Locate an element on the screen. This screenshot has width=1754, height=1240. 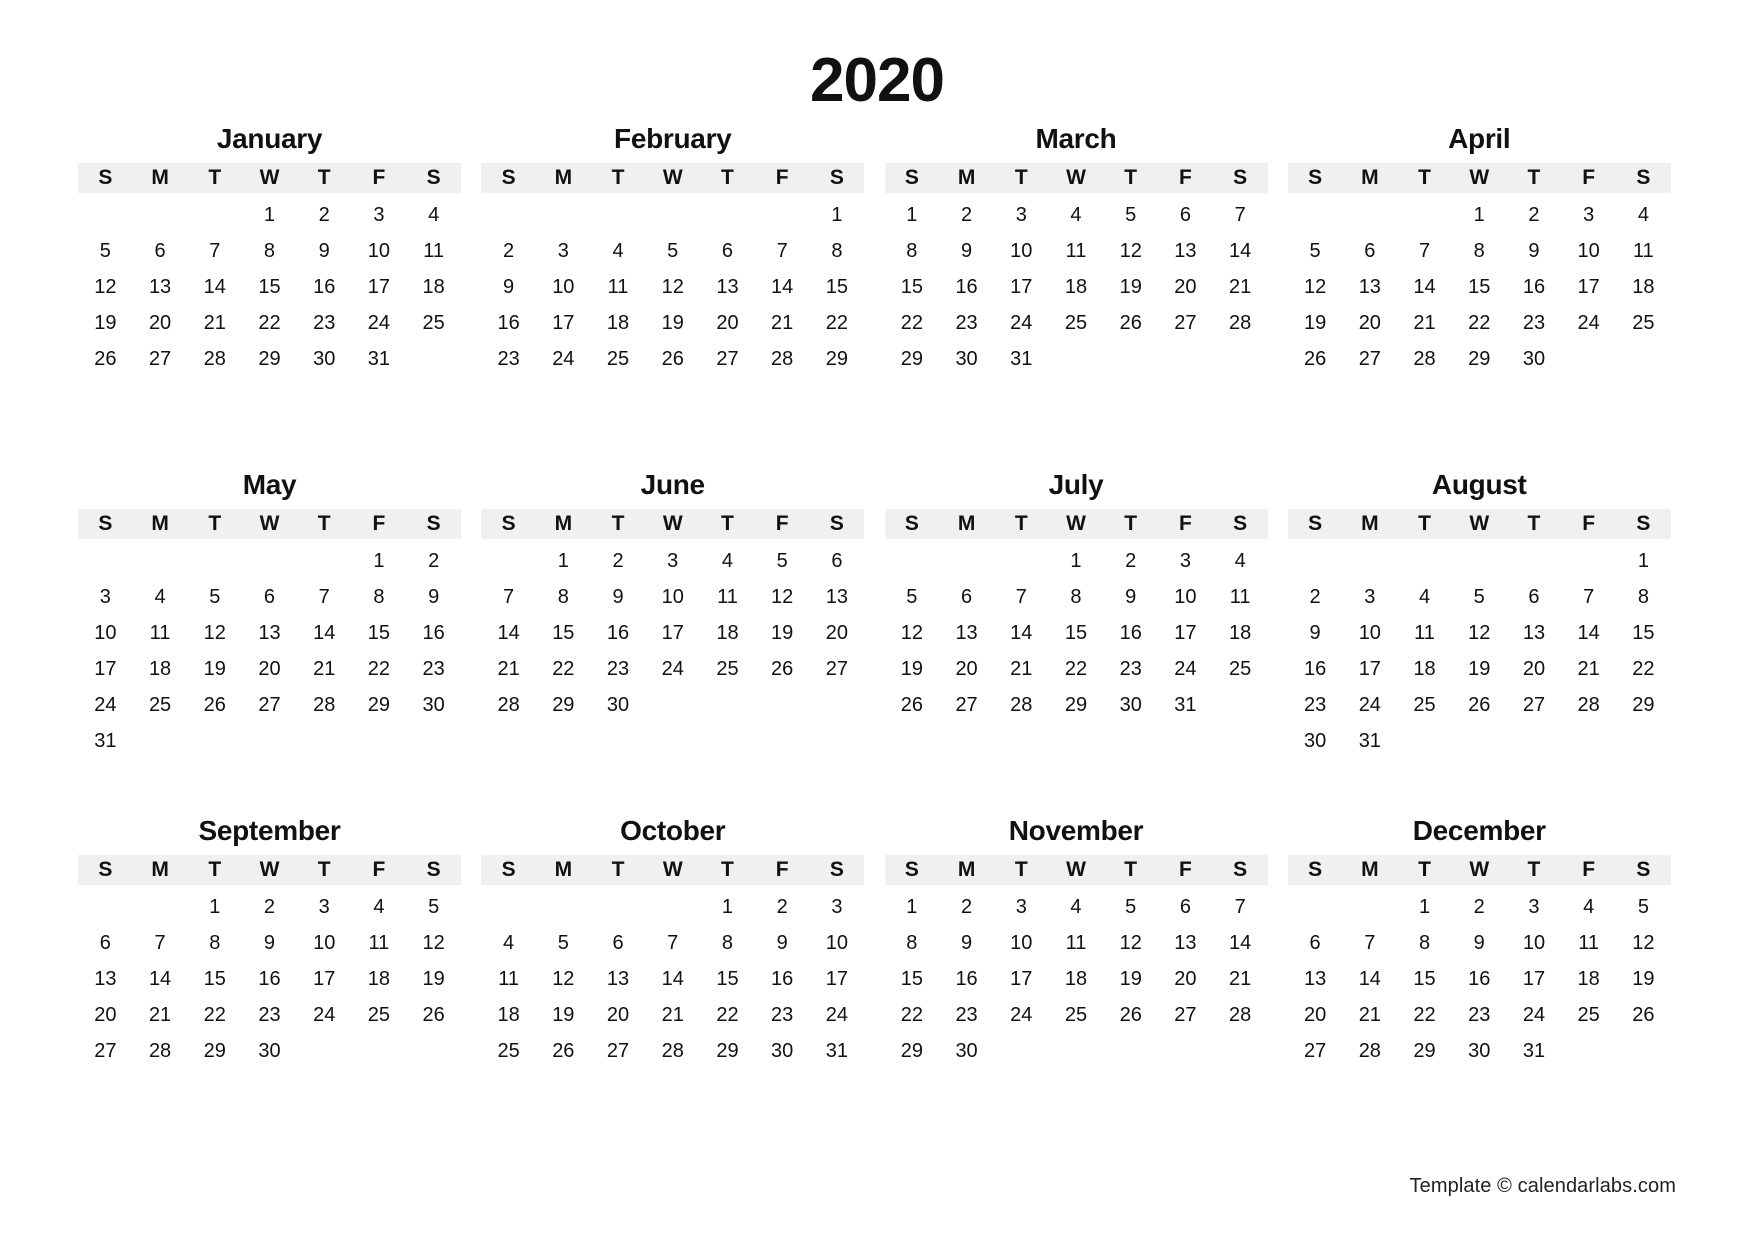
day-cell: 25 is located at coordinates (1588, 1015).